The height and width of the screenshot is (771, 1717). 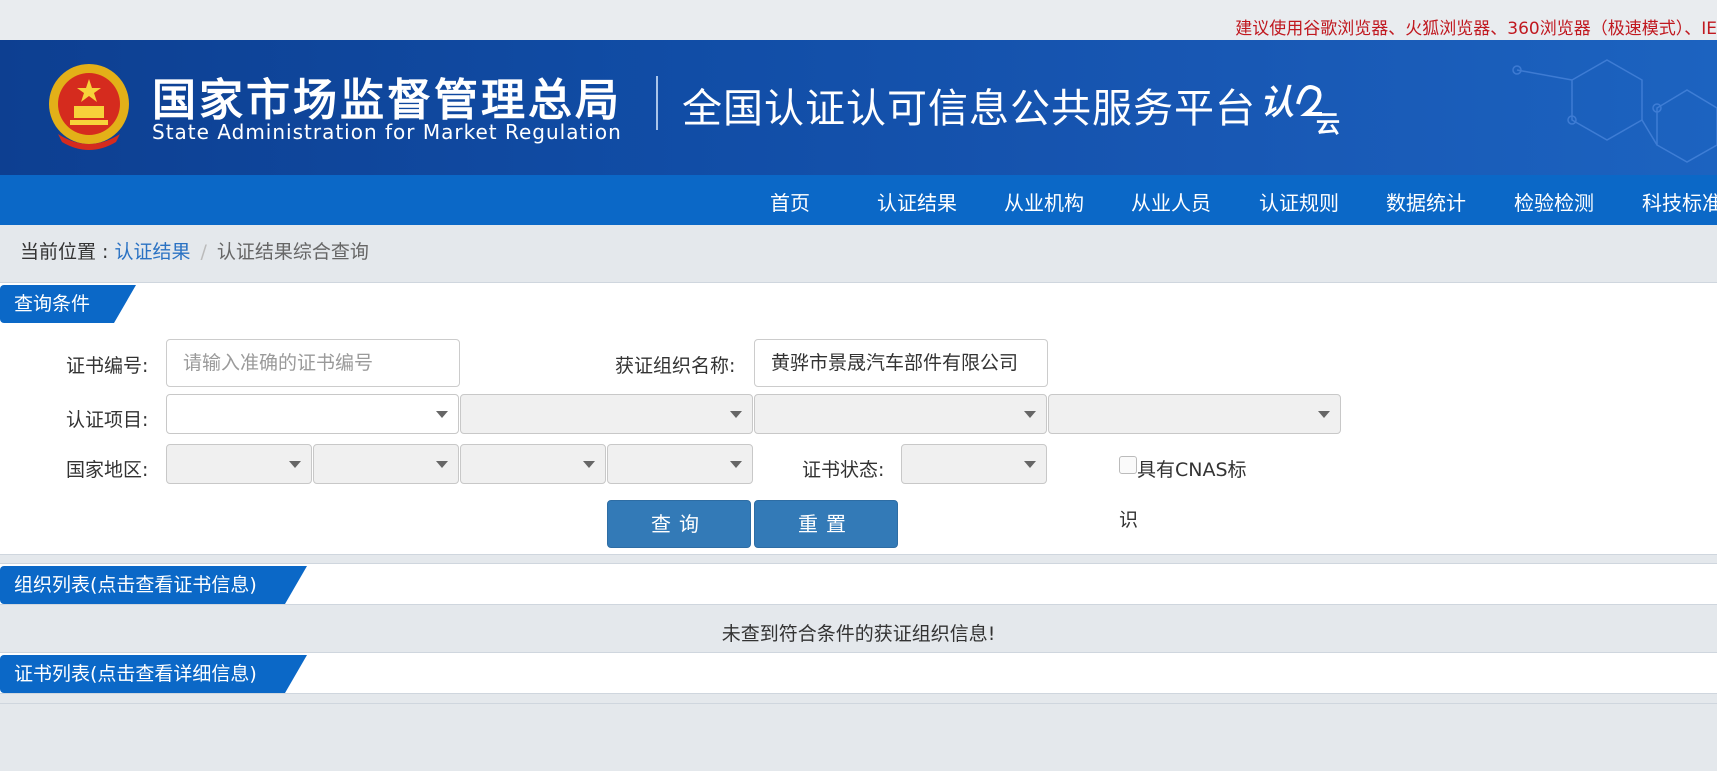 I want to click on breadcrumb: 当前位置 : 认证结果 / 认证结果综合查询, so click(x=194, y=250).